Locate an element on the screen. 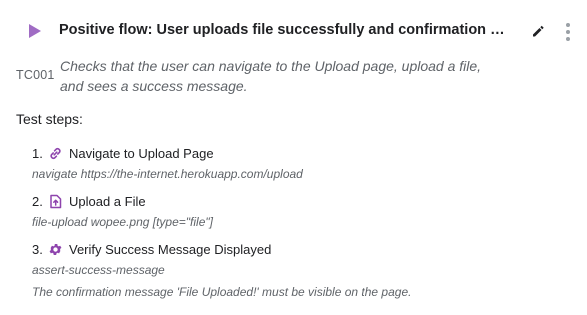 This screenshot has height=315, width=587. play-icon is located at coordinates (35, 31).